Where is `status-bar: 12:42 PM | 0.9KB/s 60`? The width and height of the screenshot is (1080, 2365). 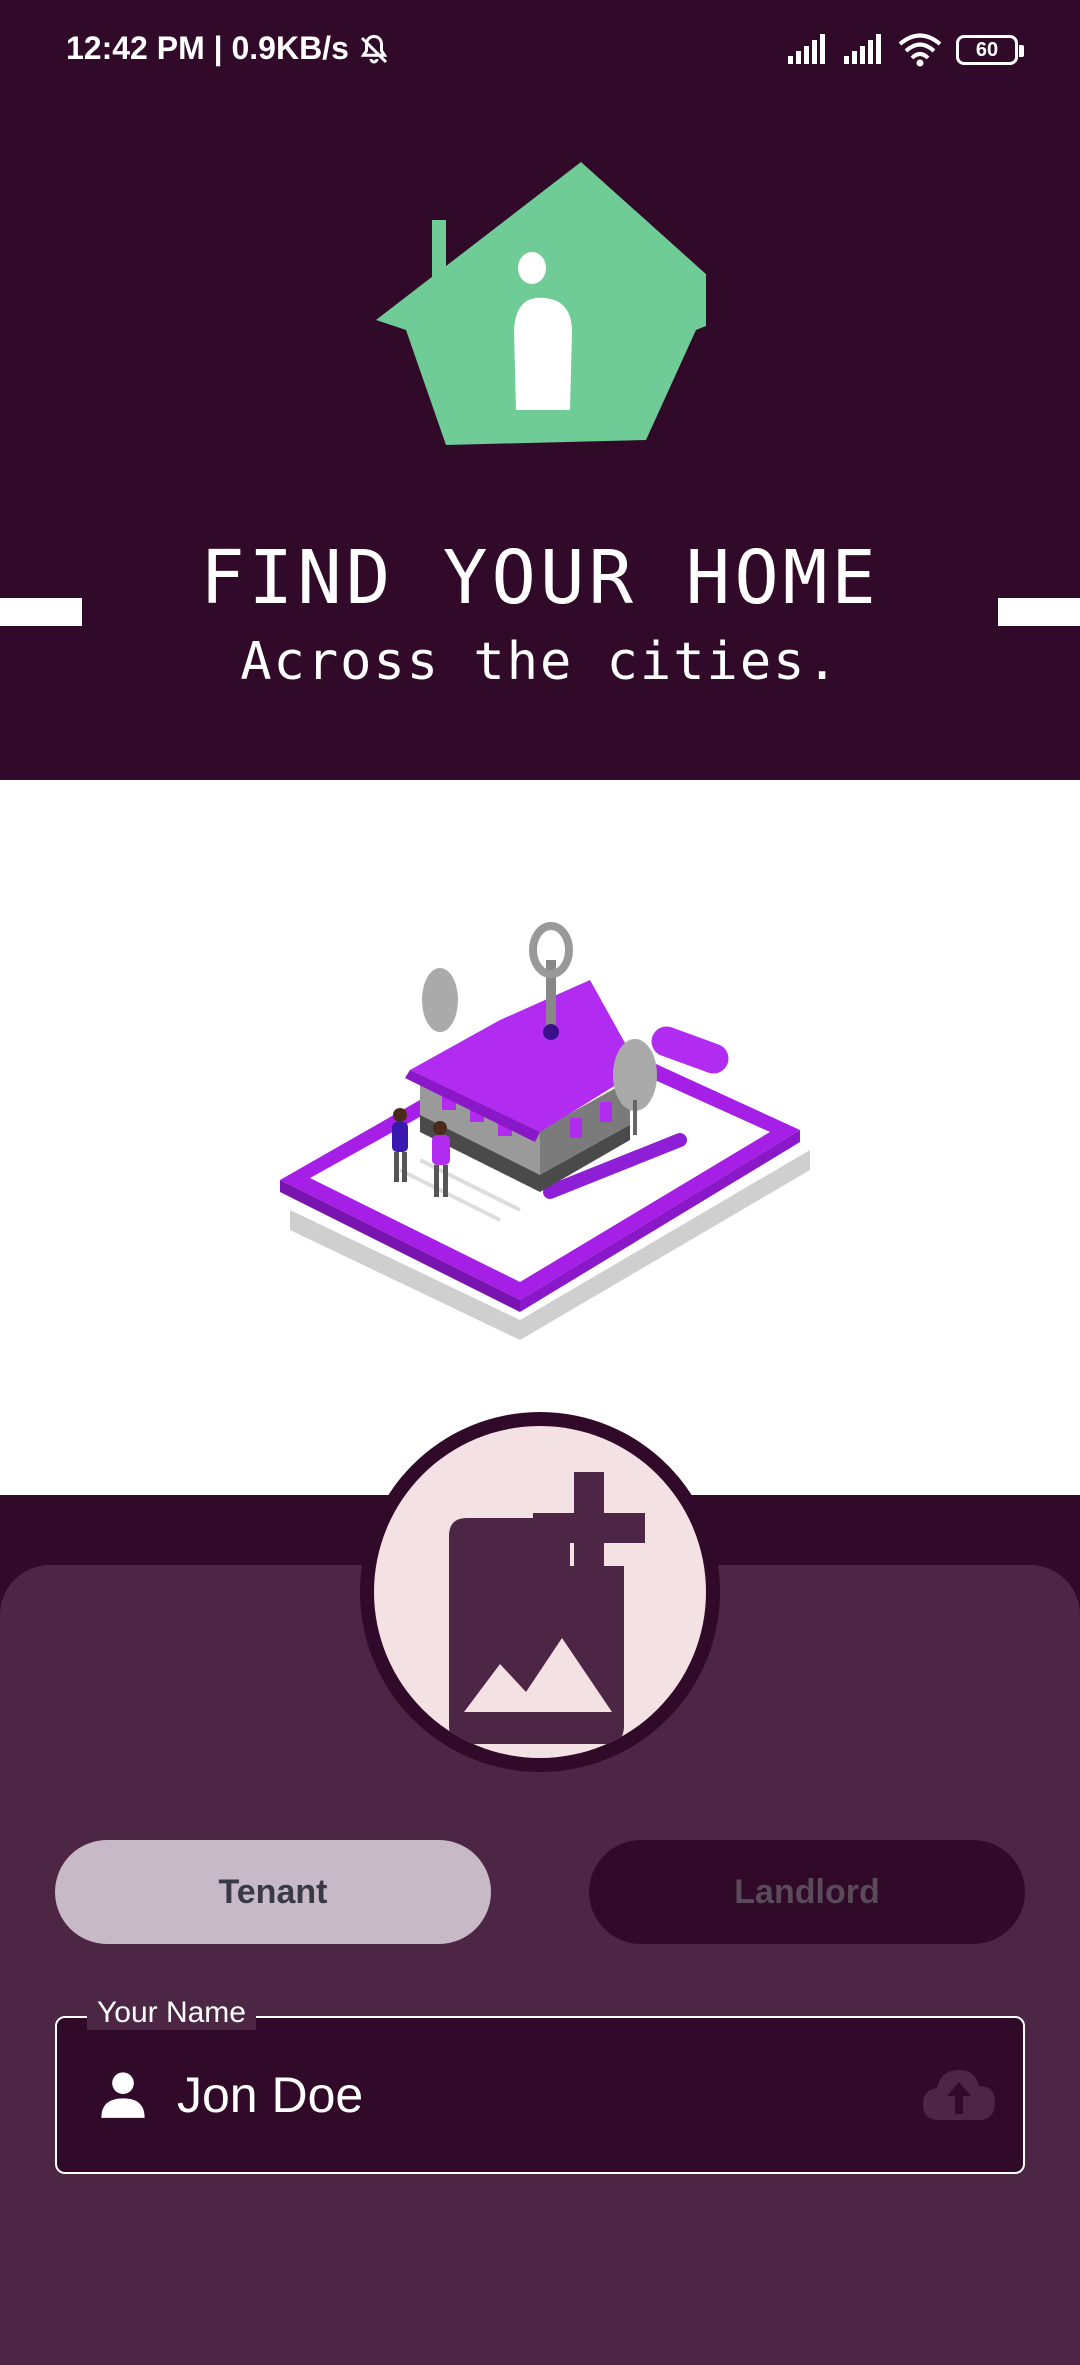
status-bar: 12:42 PM | 0.9KB/s 60 is located at coordinates (540, 50).